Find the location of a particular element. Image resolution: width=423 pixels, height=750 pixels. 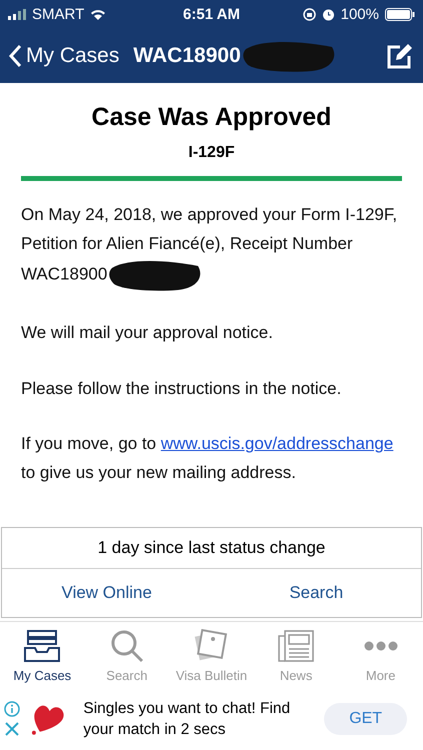

battery-percentage: 100% is located at coordinates (359, 14).